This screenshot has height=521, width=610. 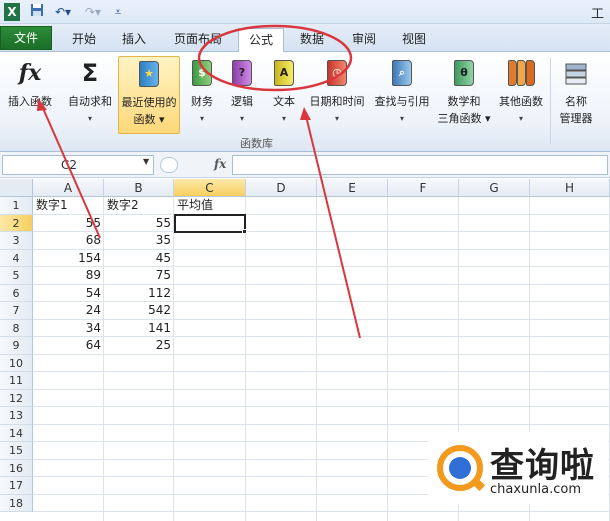 I want to click on column-header-c: C, so click(x=210, y=188).